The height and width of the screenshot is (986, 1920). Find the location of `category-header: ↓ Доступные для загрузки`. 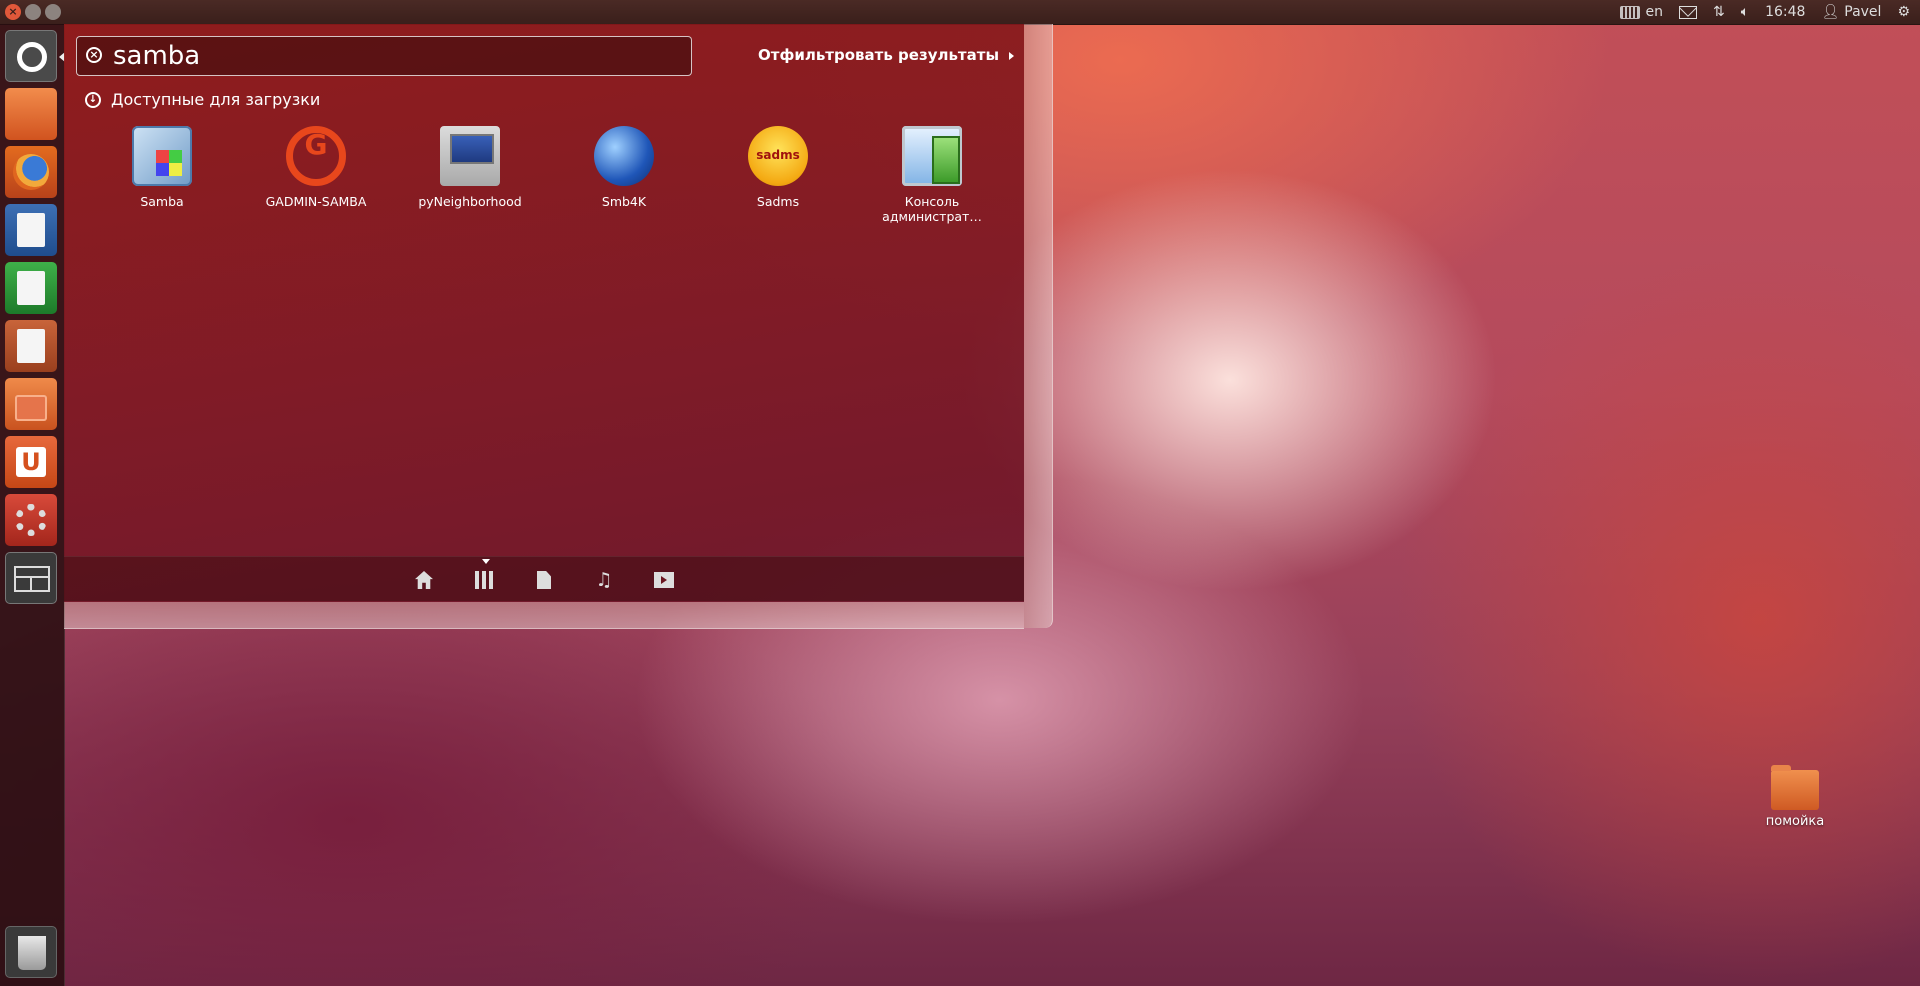

category-header: ↓ Доступные для загрузки is located at coordinates (202, 99).